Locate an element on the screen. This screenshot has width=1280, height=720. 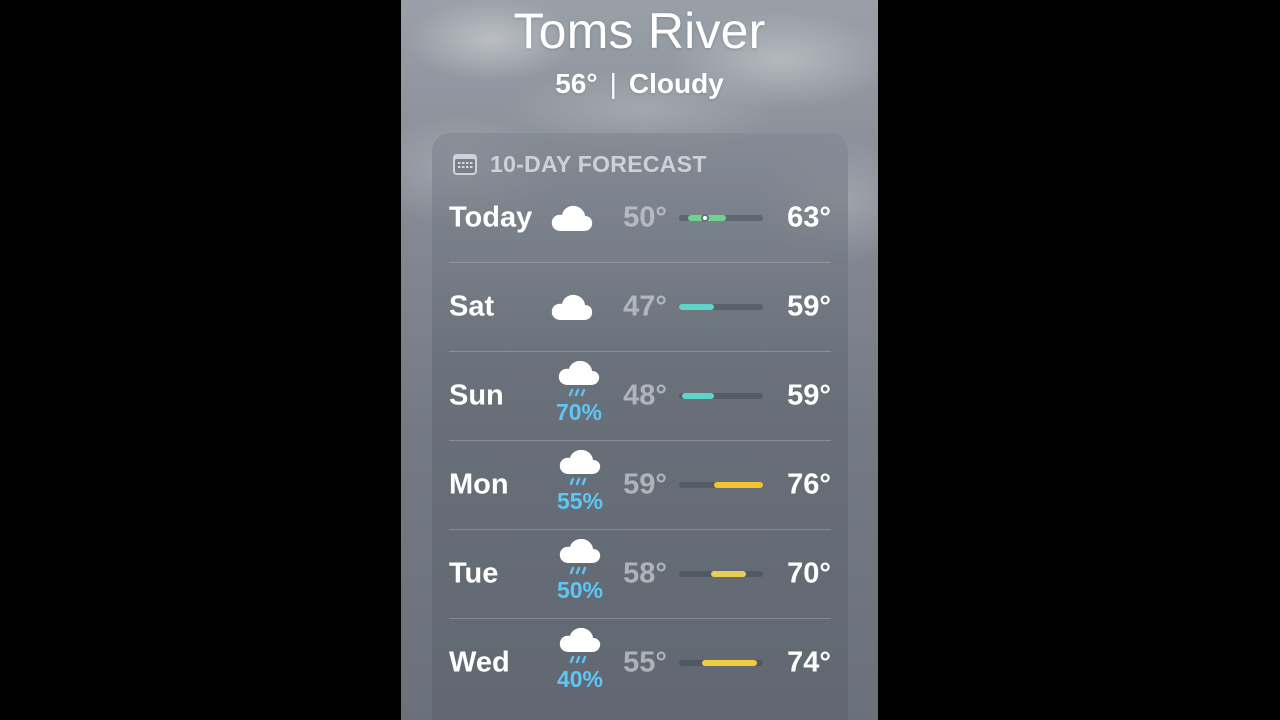
forecast-row-tue: Tue 50% 58° 70° is located at coordinates (640, 573).